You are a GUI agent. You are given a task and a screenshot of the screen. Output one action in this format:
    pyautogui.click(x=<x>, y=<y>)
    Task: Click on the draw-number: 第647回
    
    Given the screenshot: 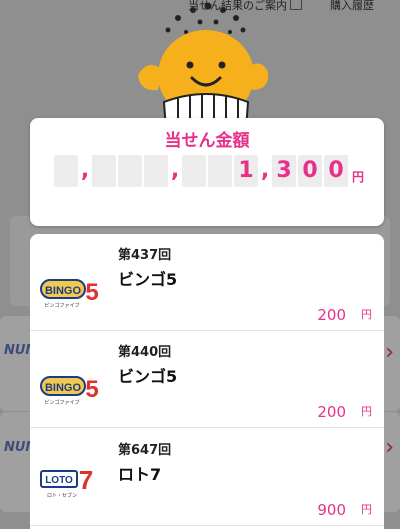 What is the action you would take?
    pyautogui.click(x=145, y=450)
    